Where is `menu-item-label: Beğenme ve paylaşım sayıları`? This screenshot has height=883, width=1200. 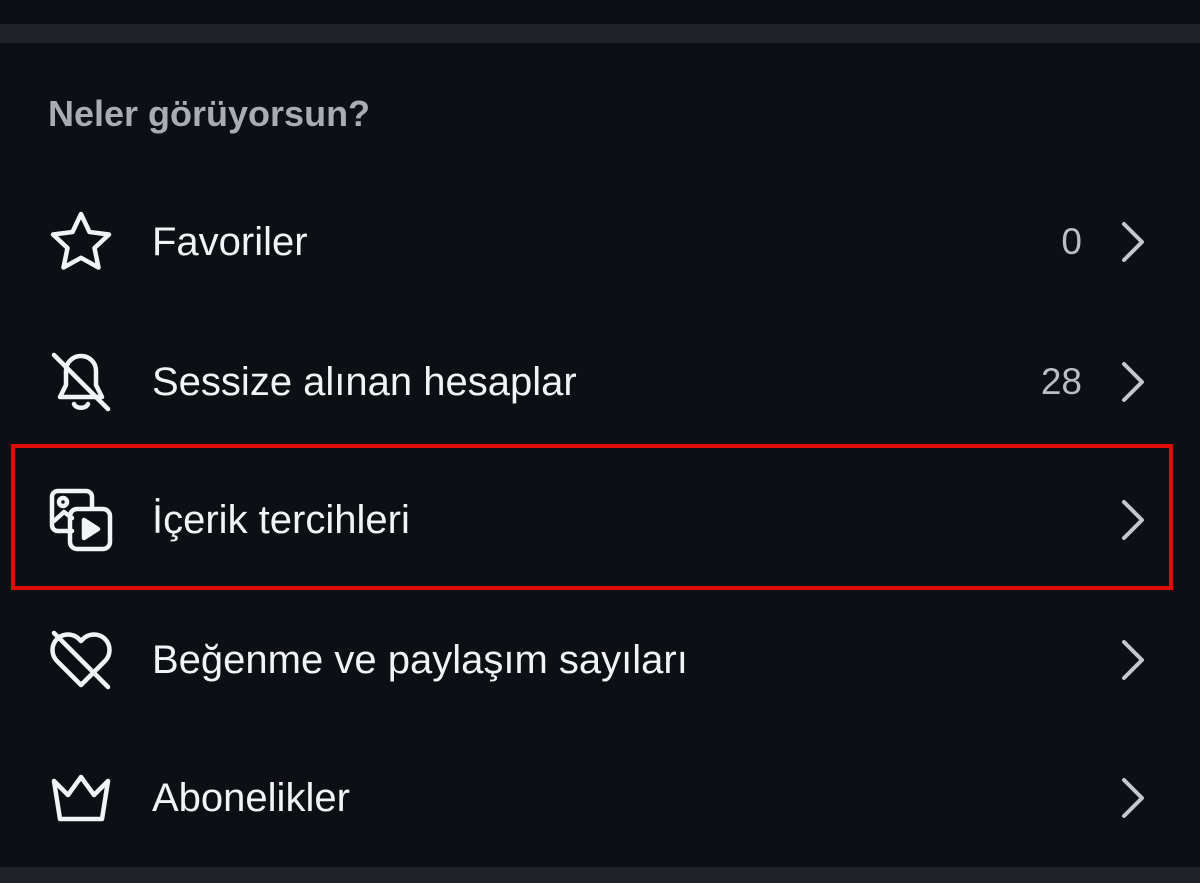
menu-item-label: Beğenme ve paylaşım sayıları is located at coordinates (420, 660).